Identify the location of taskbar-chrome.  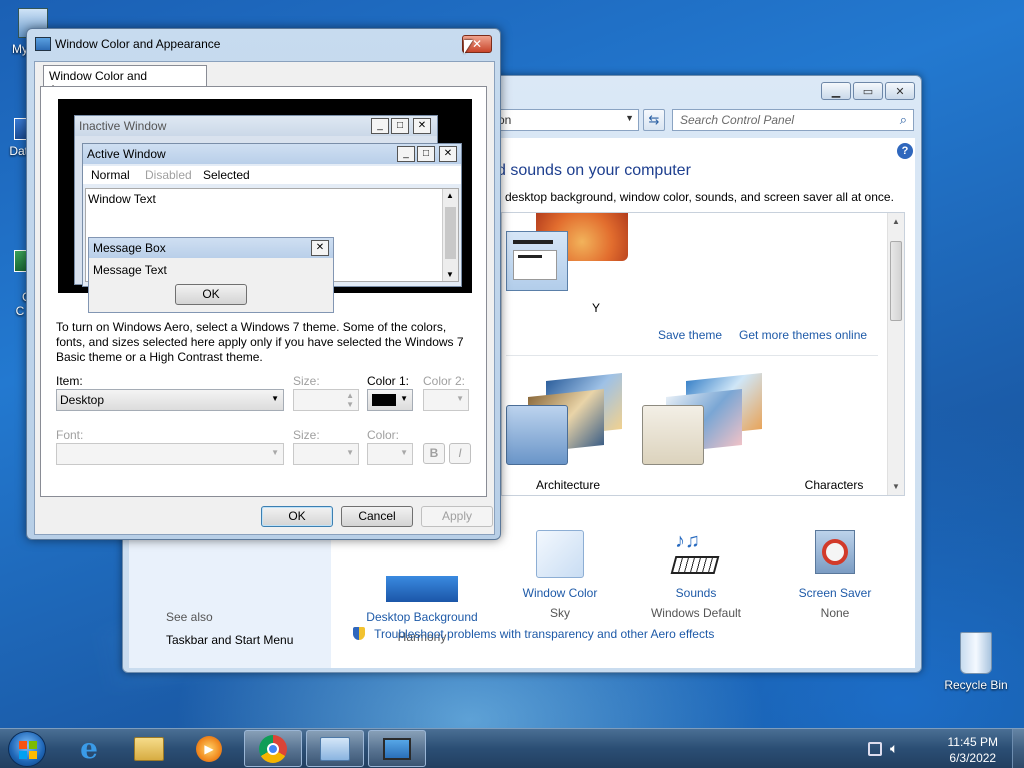
(273, 748).